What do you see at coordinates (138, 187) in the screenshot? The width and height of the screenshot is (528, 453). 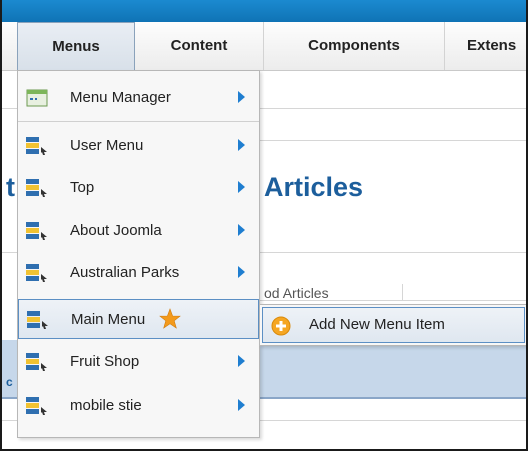 I see `dropdown-item-top: Top` at bounding box center [138, 187].